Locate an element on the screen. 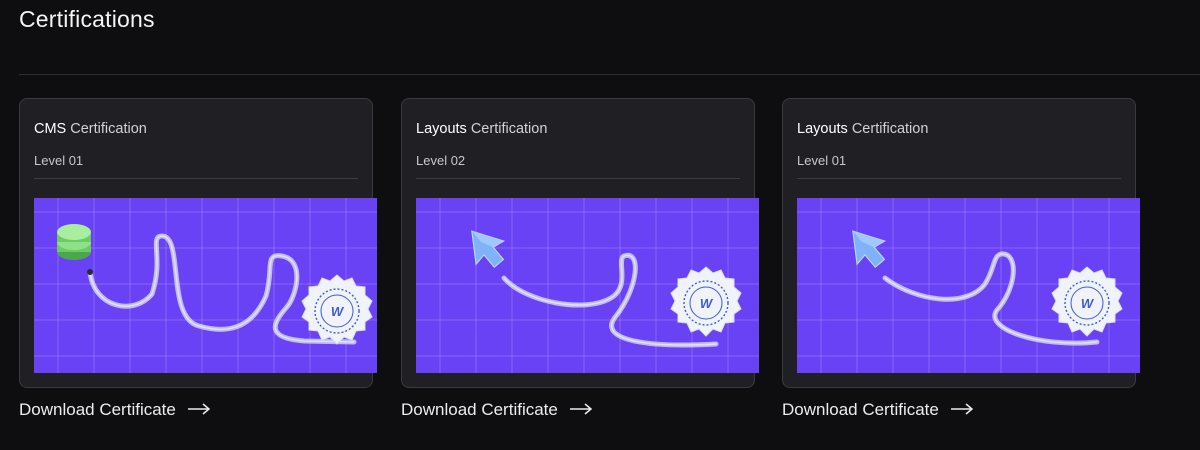 The width and height of the screenshot is (1200, 450). card-title-strong: CMS is located at coordinates (50, 129).